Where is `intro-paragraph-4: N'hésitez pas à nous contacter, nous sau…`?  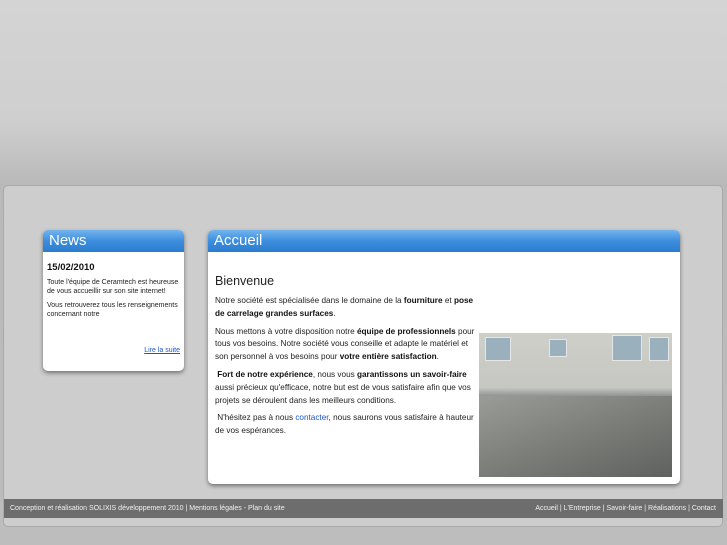
intro-paragraph-4: N'hésitez pas à nous contacter, nous sau… is located at coordinates (344, 424).